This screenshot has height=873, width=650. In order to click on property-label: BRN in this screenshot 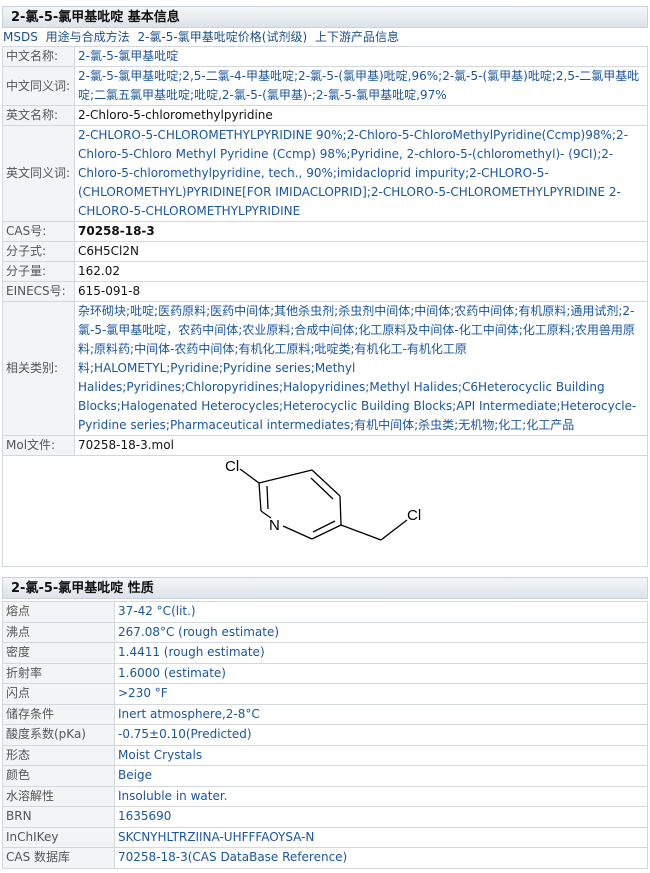, I will do `click(58, 817)`.